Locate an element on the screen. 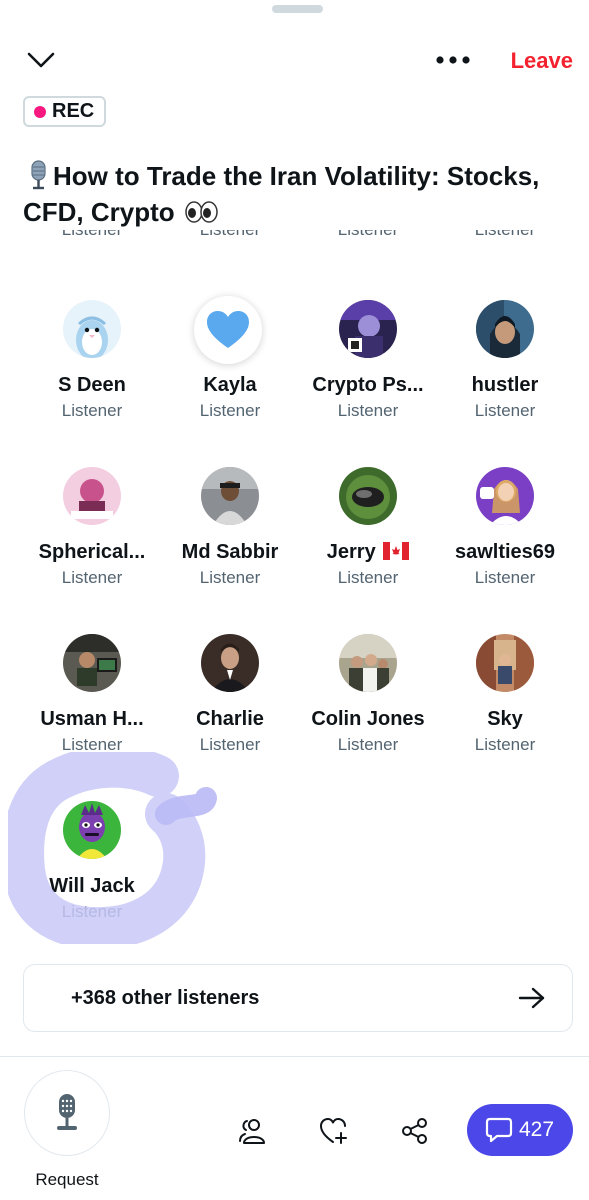 This screenshot has height=1200, width=589. participant-name: Sky is located at coordinates (505, 719).